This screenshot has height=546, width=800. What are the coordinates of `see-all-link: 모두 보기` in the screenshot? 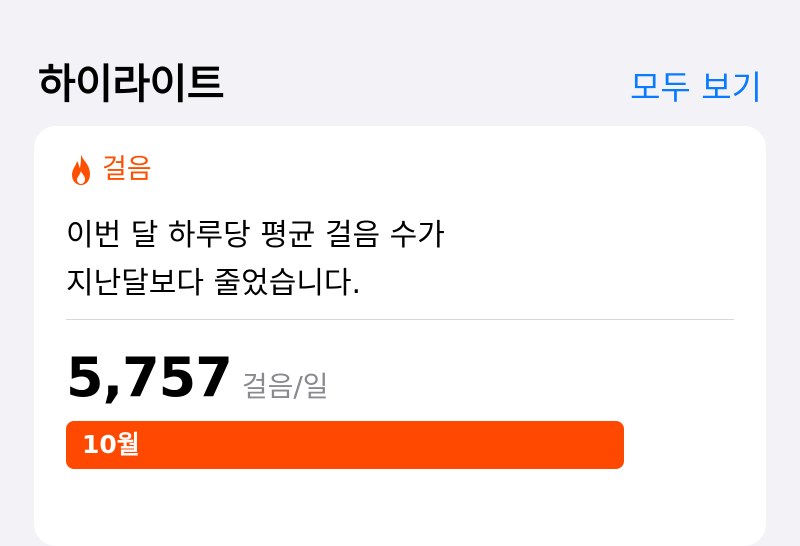 It's located at (696, 88).